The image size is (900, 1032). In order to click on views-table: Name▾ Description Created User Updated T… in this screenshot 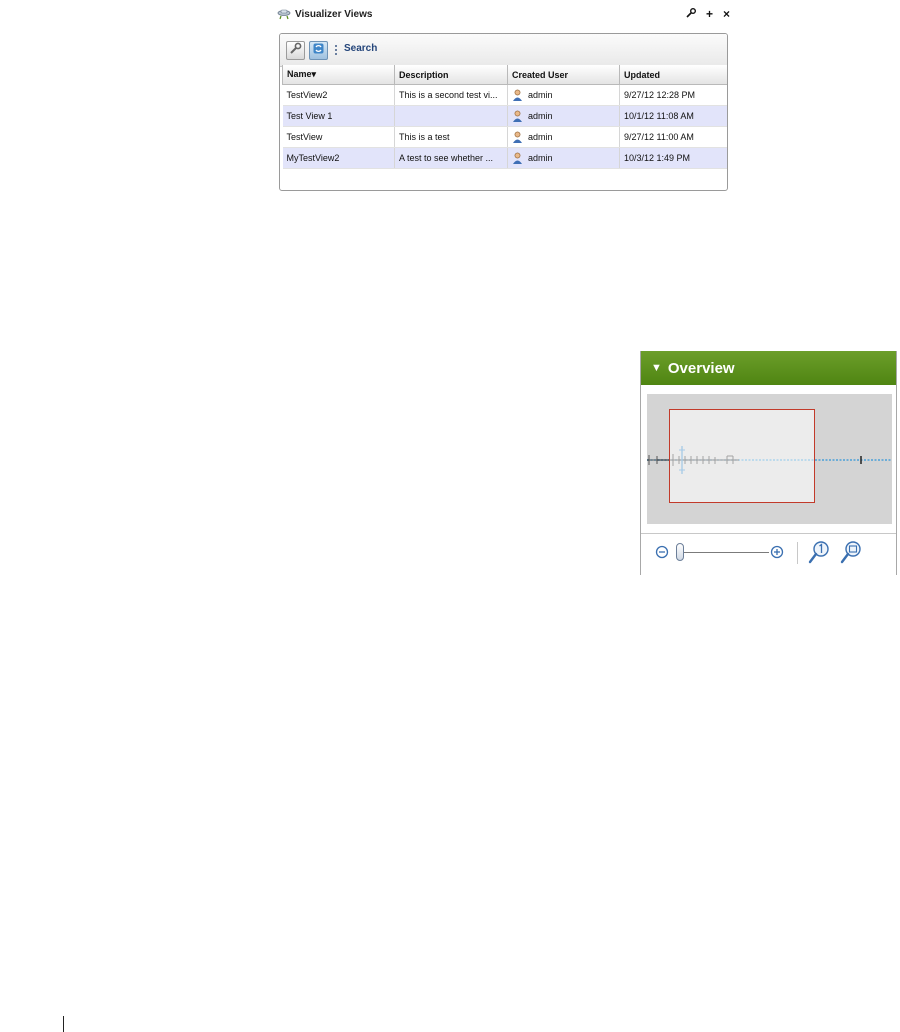, I will do `click(504, 117)`.